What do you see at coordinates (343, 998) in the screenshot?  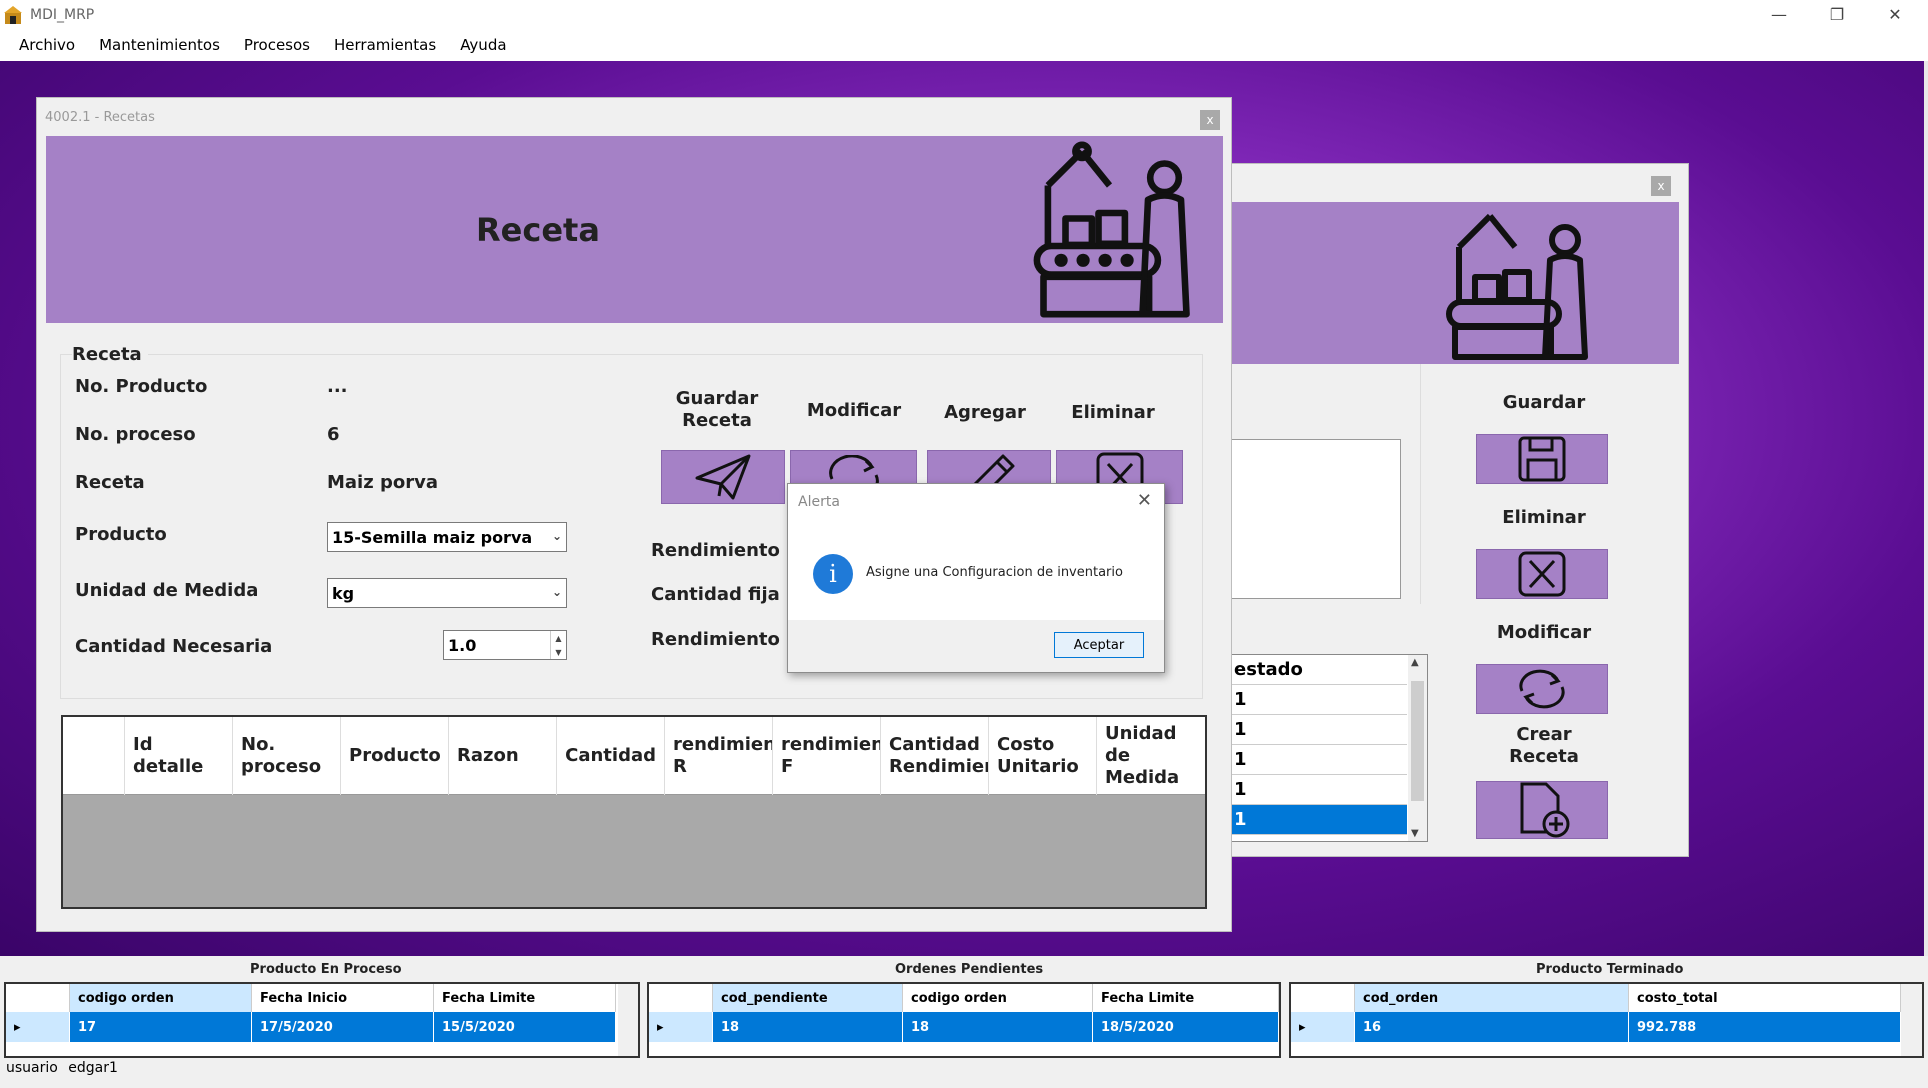 I see `column-header: Fecha Inicio` at bounding box center [343, 998].